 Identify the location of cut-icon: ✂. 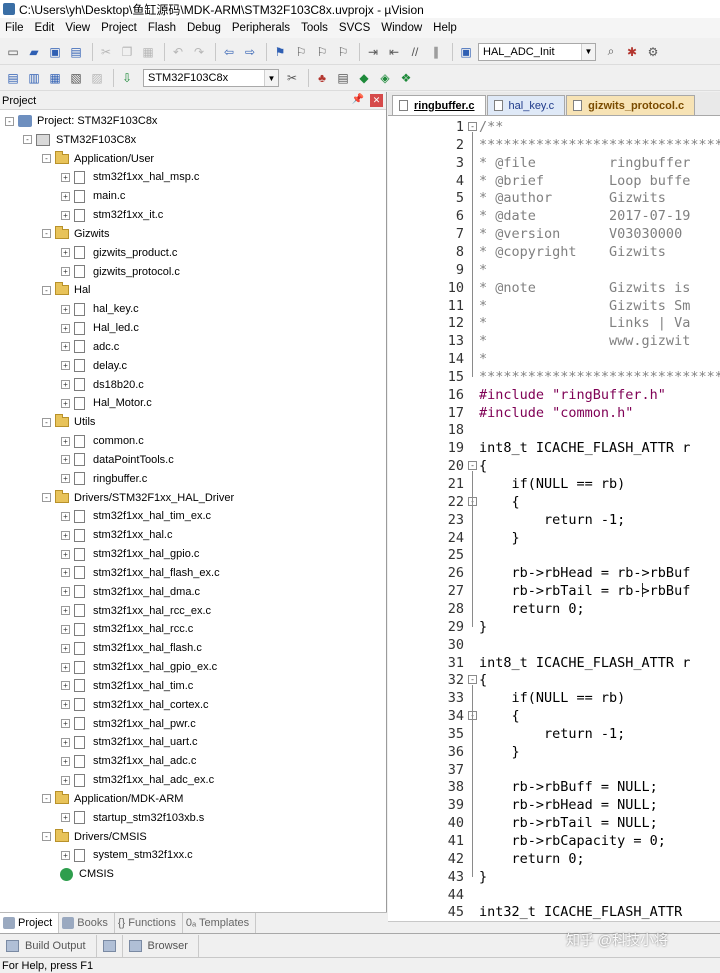
(106, 52).